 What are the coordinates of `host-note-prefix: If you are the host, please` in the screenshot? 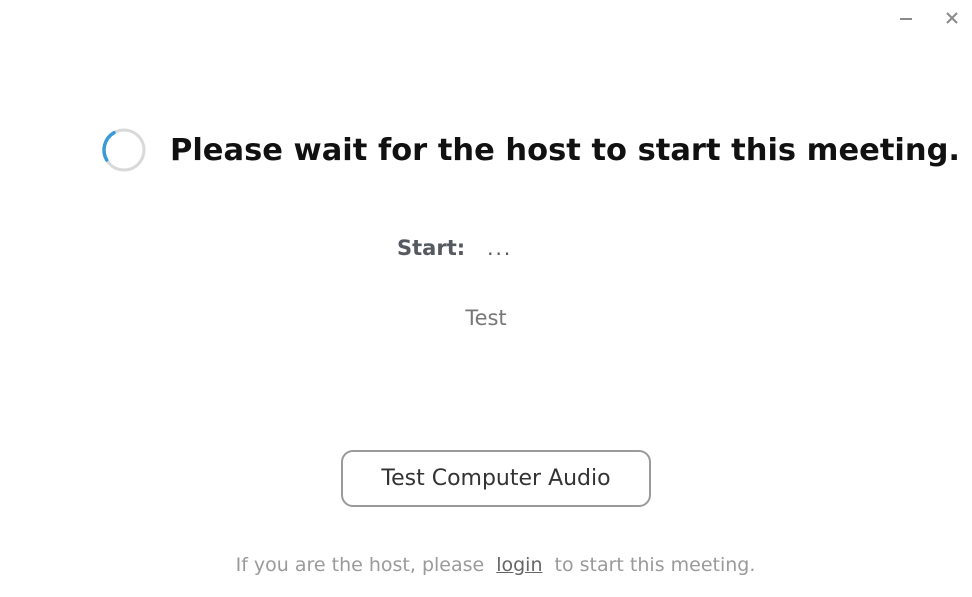 It's located at (360, 565).